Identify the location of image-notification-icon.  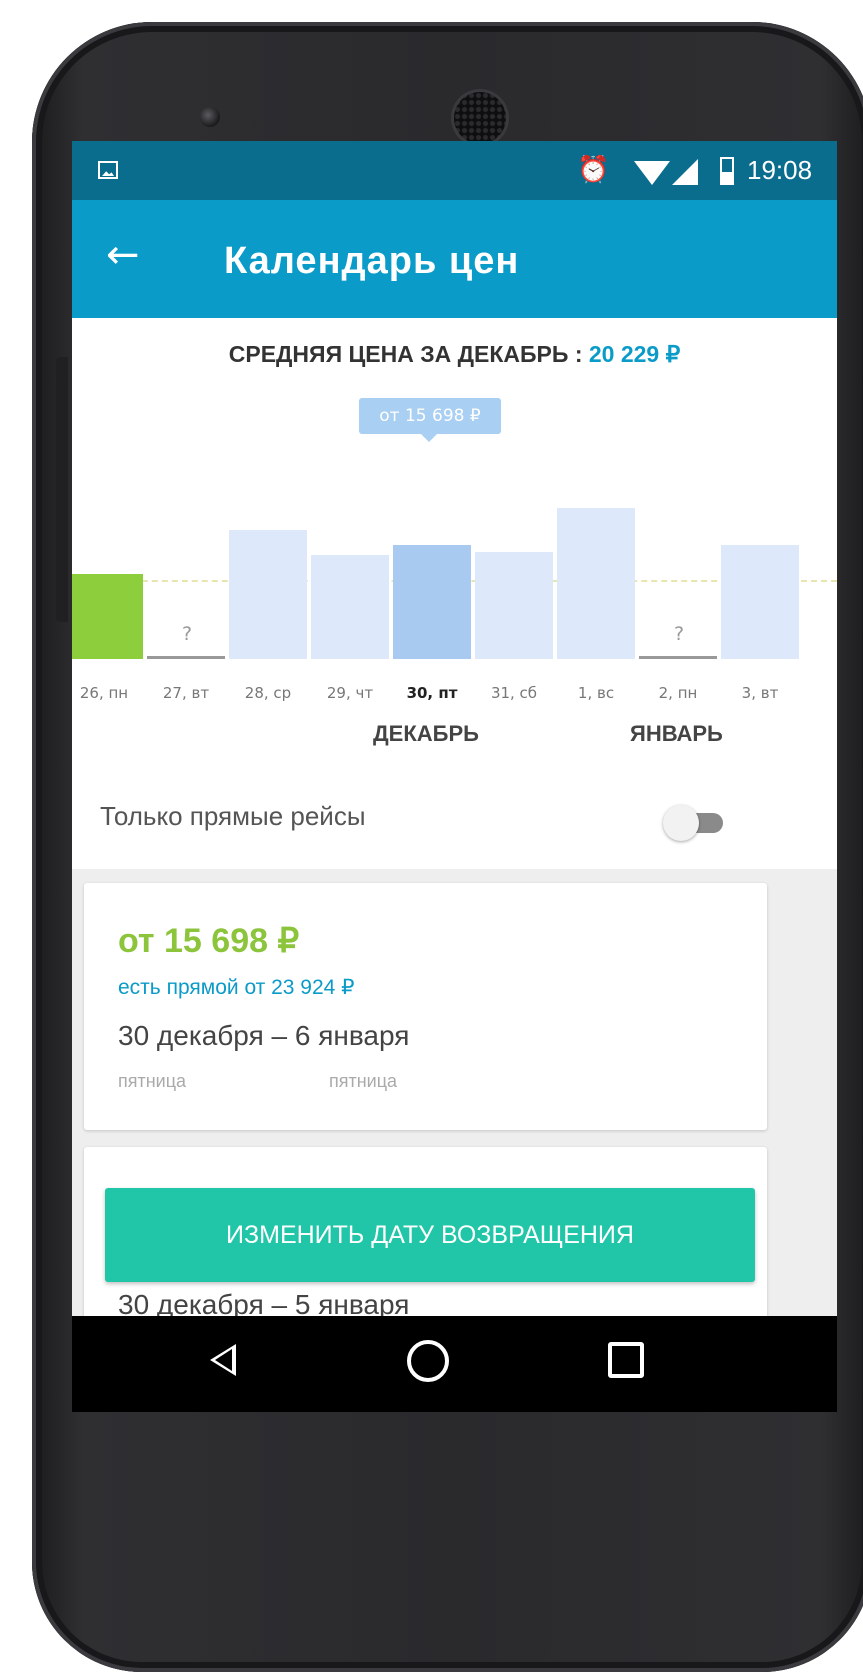
(108, 170).